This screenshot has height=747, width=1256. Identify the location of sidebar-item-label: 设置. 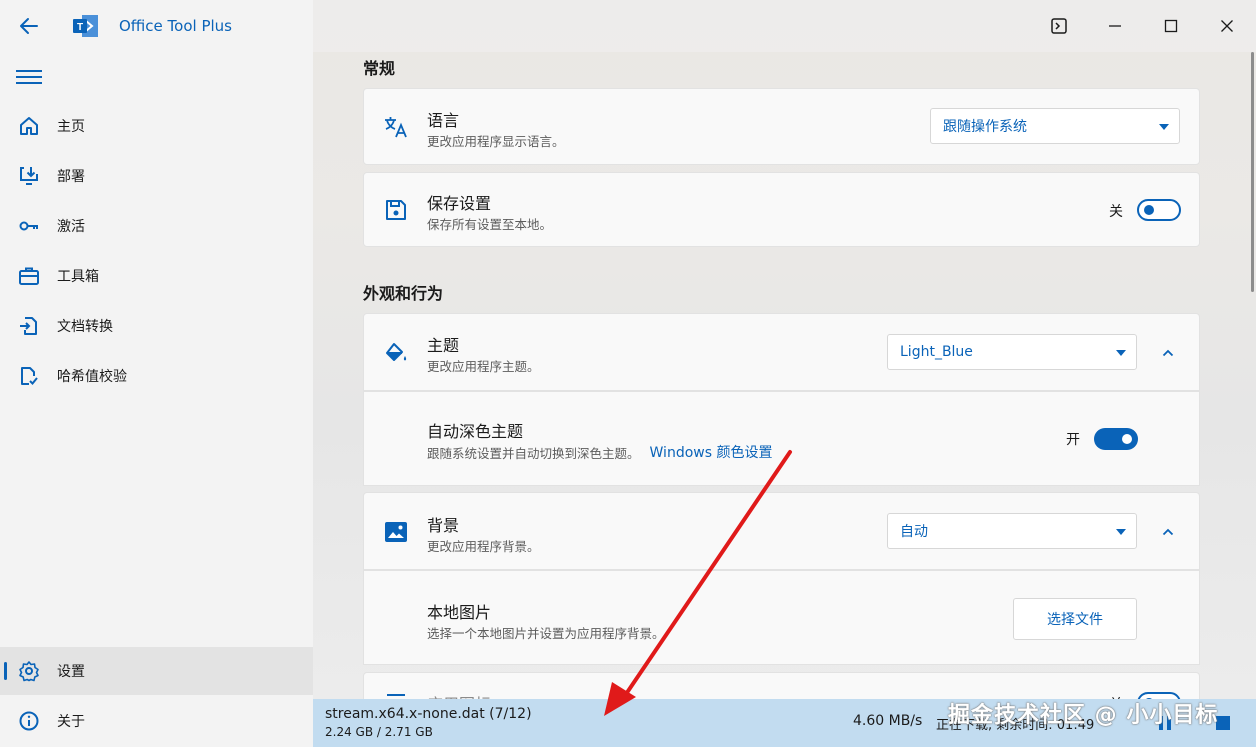
(71, 672).